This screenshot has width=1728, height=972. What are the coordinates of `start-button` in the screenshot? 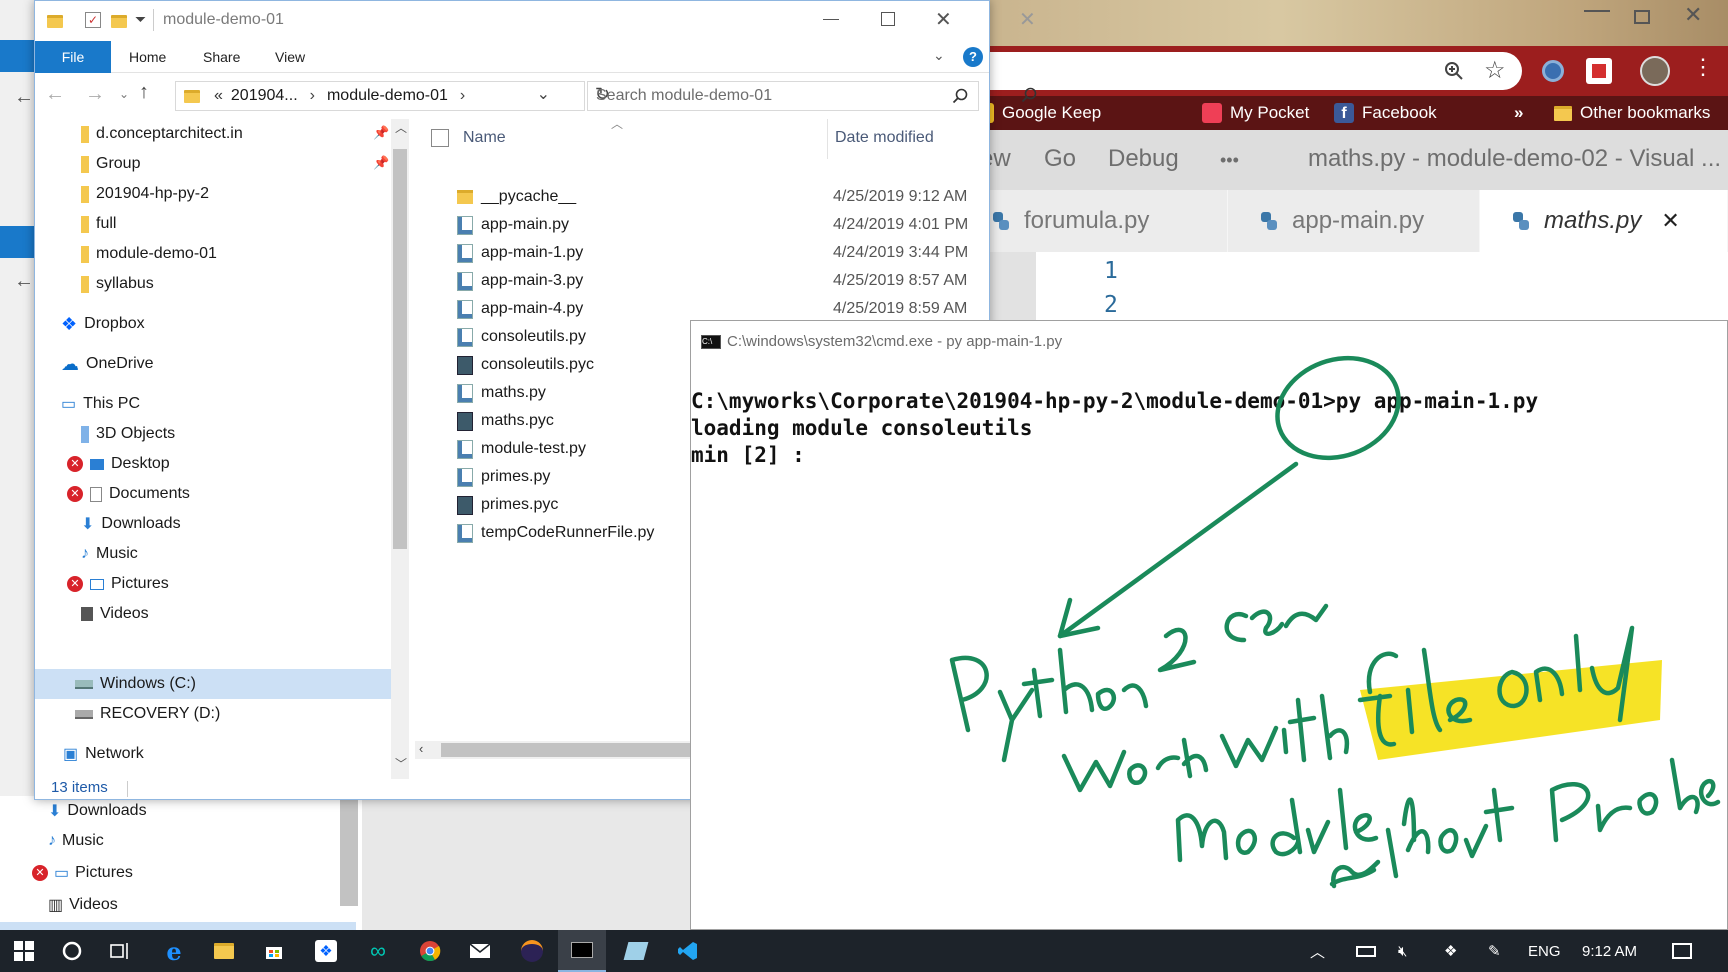 It's located at (24, 951).